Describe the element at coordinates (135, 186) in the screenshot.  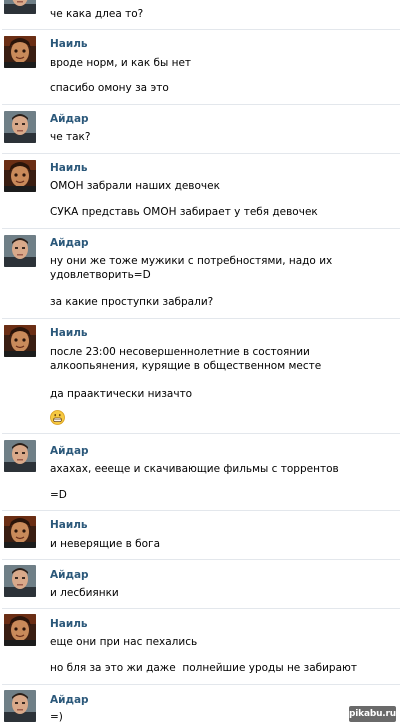
I see `message-text: ОМОН забрали наших девочек` at that location.